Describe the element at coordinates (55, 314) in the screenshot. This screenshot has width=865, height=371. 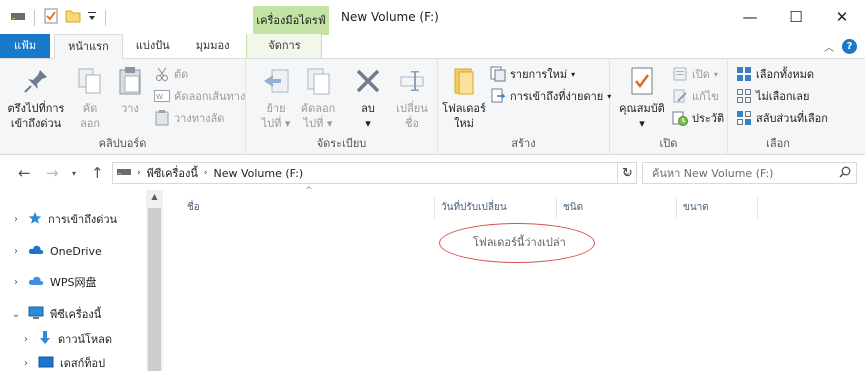
I see `nav-item-this-pc: ⌄ พีซีเครื่องนี้` at that location.